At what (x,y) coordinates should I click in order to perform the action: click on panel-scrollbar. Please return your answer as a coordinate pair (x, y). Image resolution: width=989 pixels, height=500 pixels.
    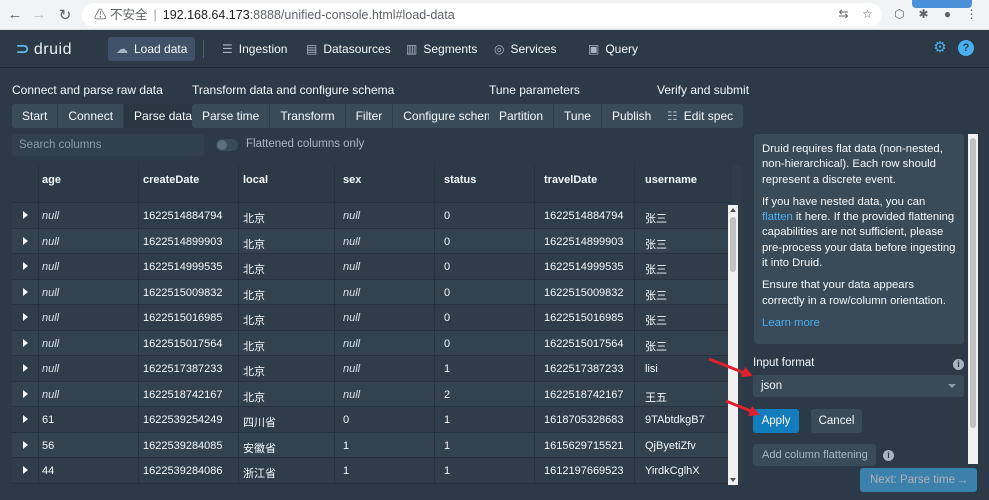
    Looking at the image, I should click on (973, 299).